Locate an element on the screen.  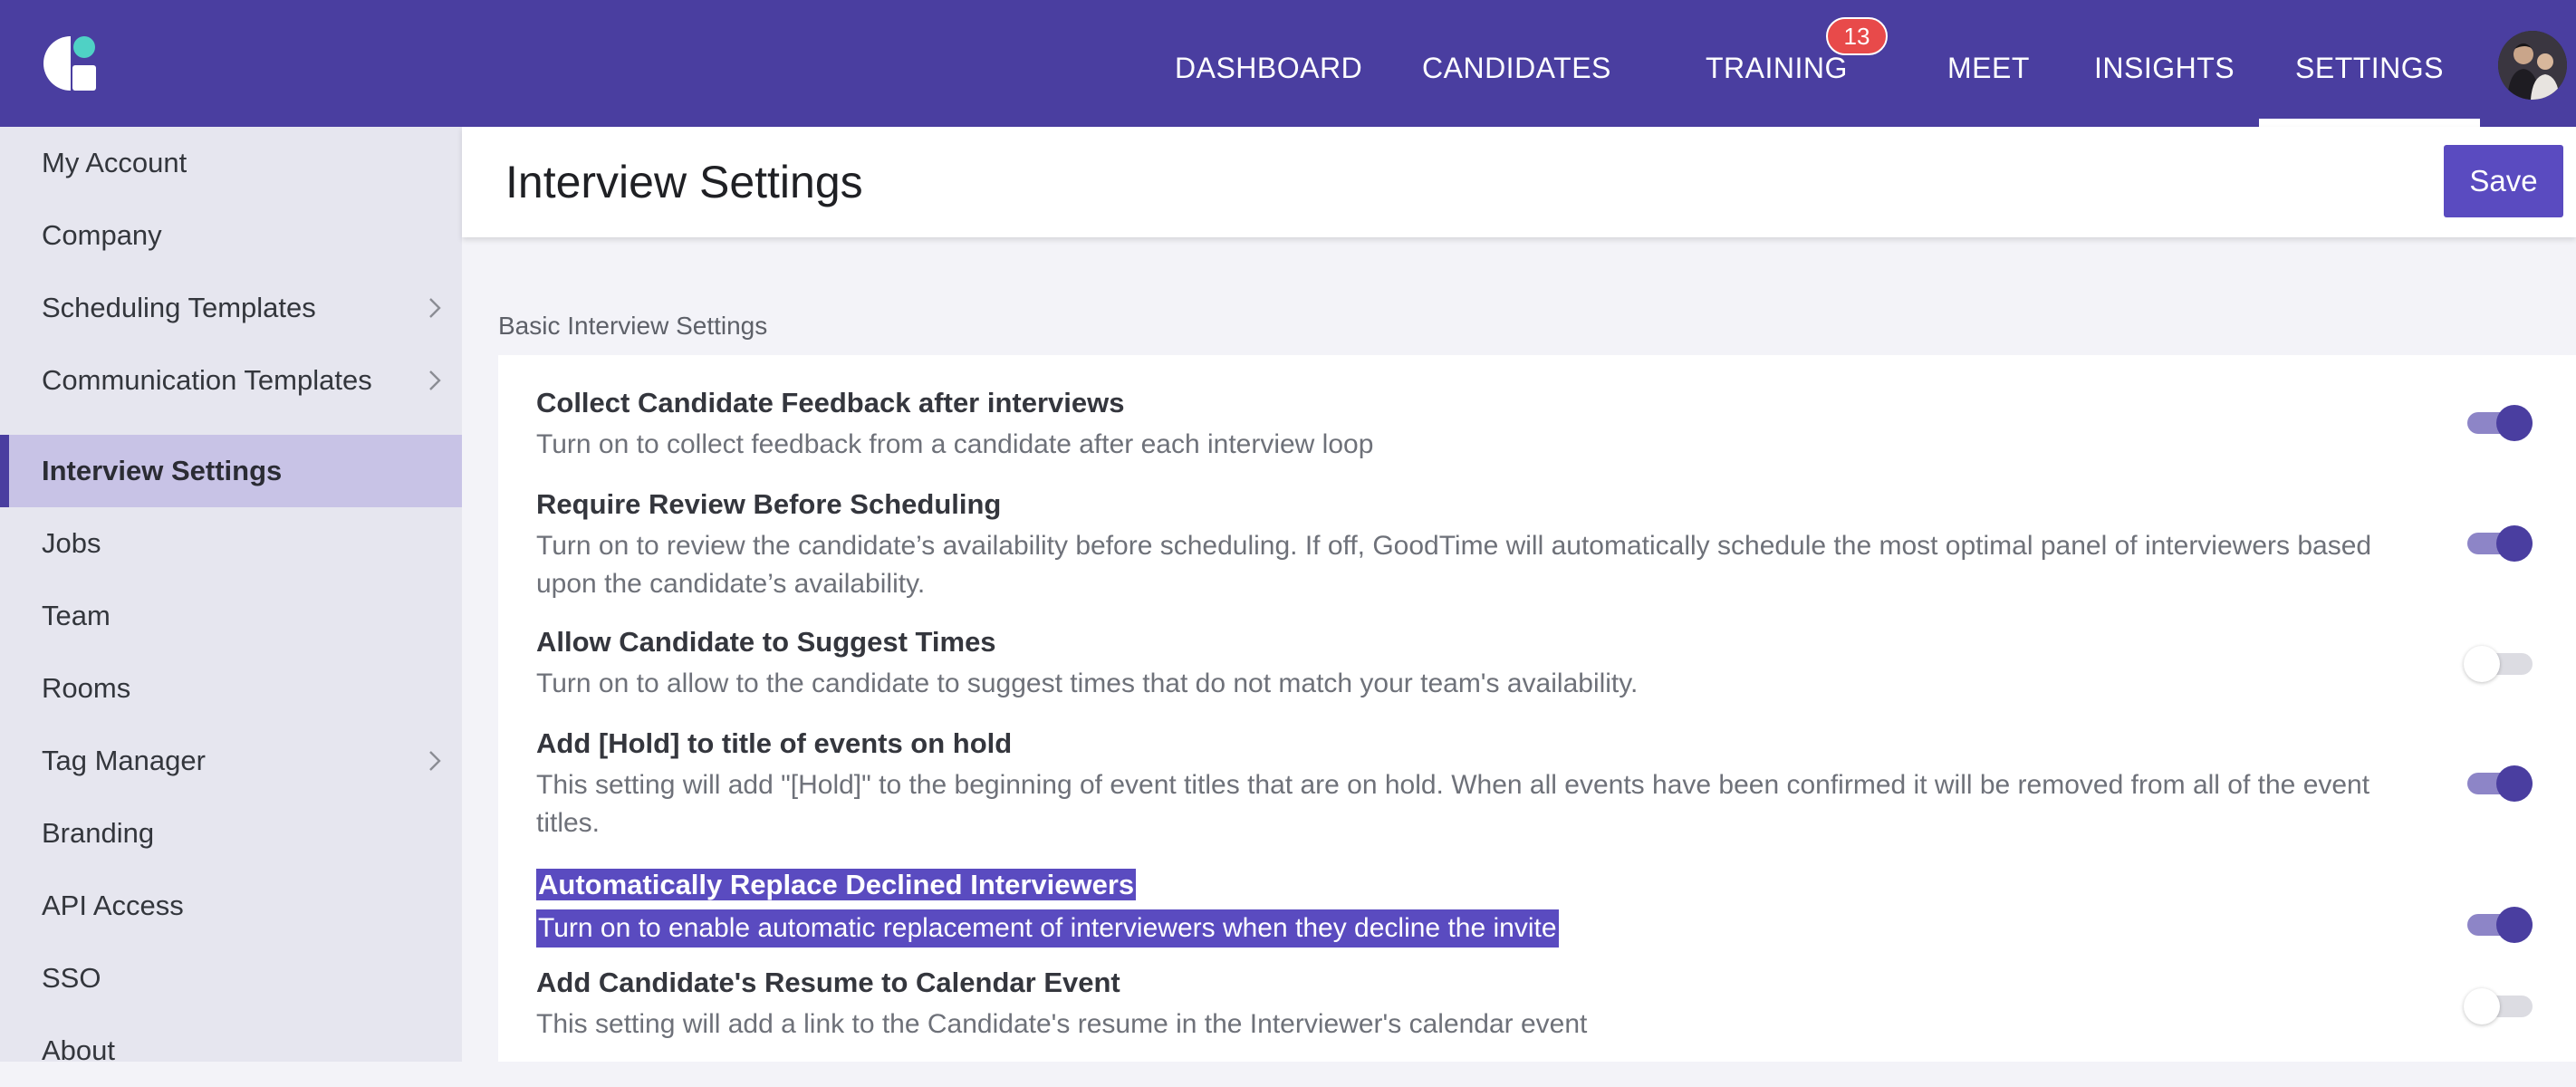
sidebar-item-label: Branding is located at coordinates (98, 833).